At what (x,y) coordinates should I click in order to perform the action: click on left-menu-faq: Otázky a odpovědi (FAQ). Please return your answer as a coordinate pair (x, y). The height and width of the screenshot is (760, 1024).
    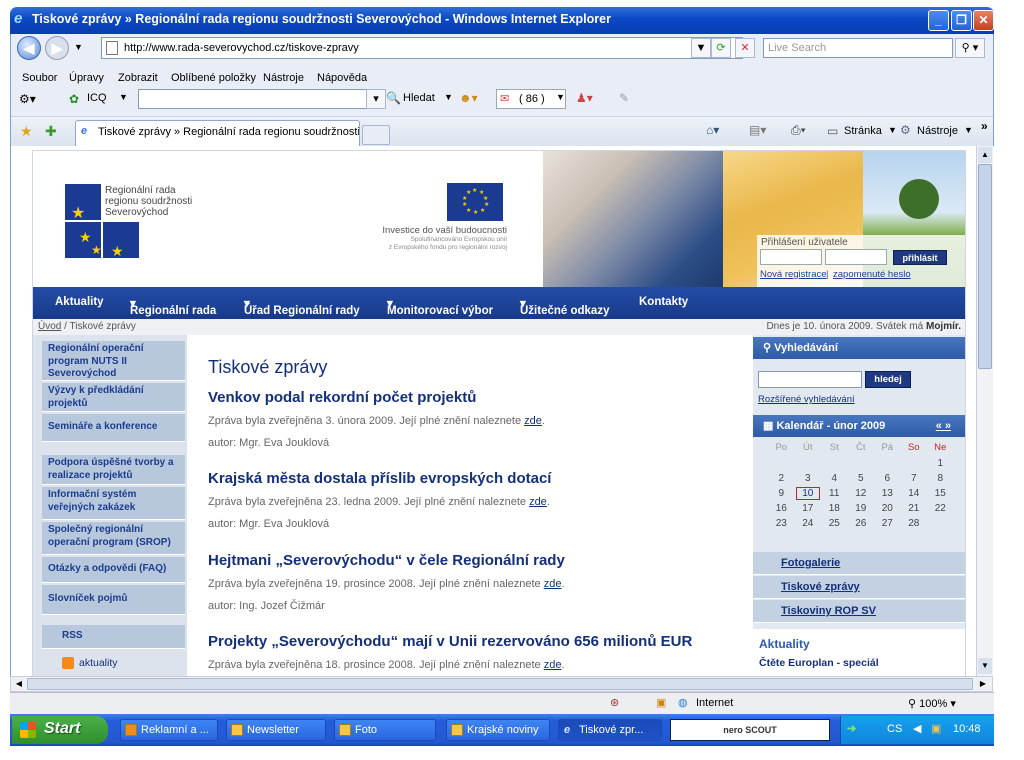
    Looking at the image, I should click on (113, 570).